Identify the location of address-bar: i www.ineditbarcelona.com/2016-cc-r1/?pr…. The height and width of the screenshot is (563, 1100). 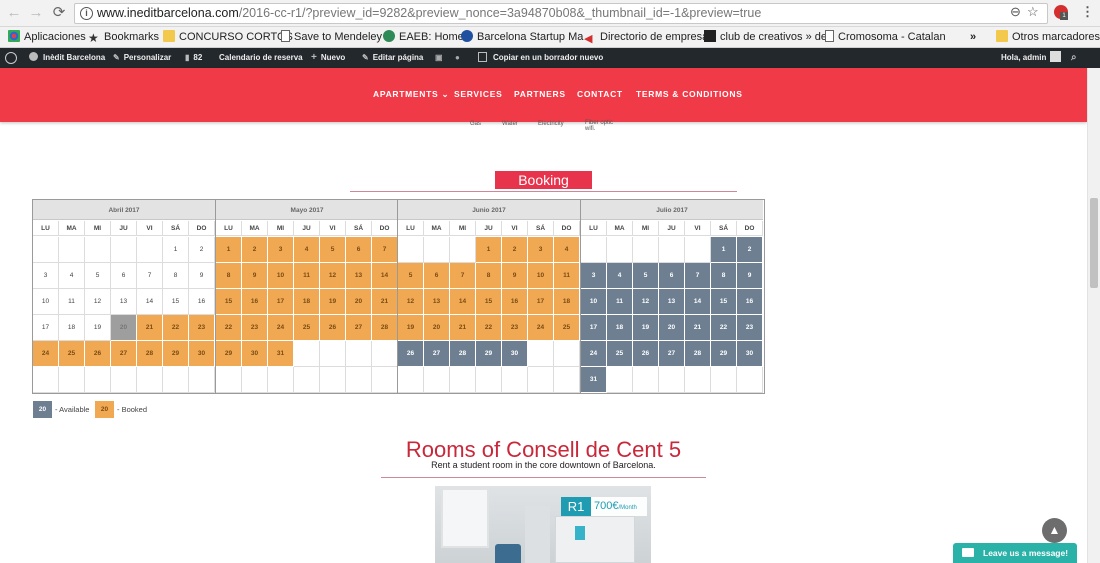
(561, 13).